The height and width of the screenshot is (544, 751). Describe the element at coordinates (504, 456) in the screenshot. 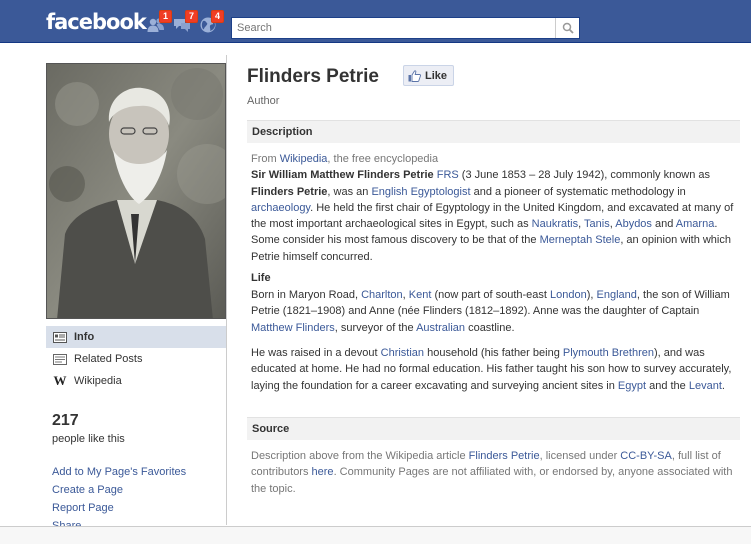

I see `article-link: Flinders Petrie` at that location.